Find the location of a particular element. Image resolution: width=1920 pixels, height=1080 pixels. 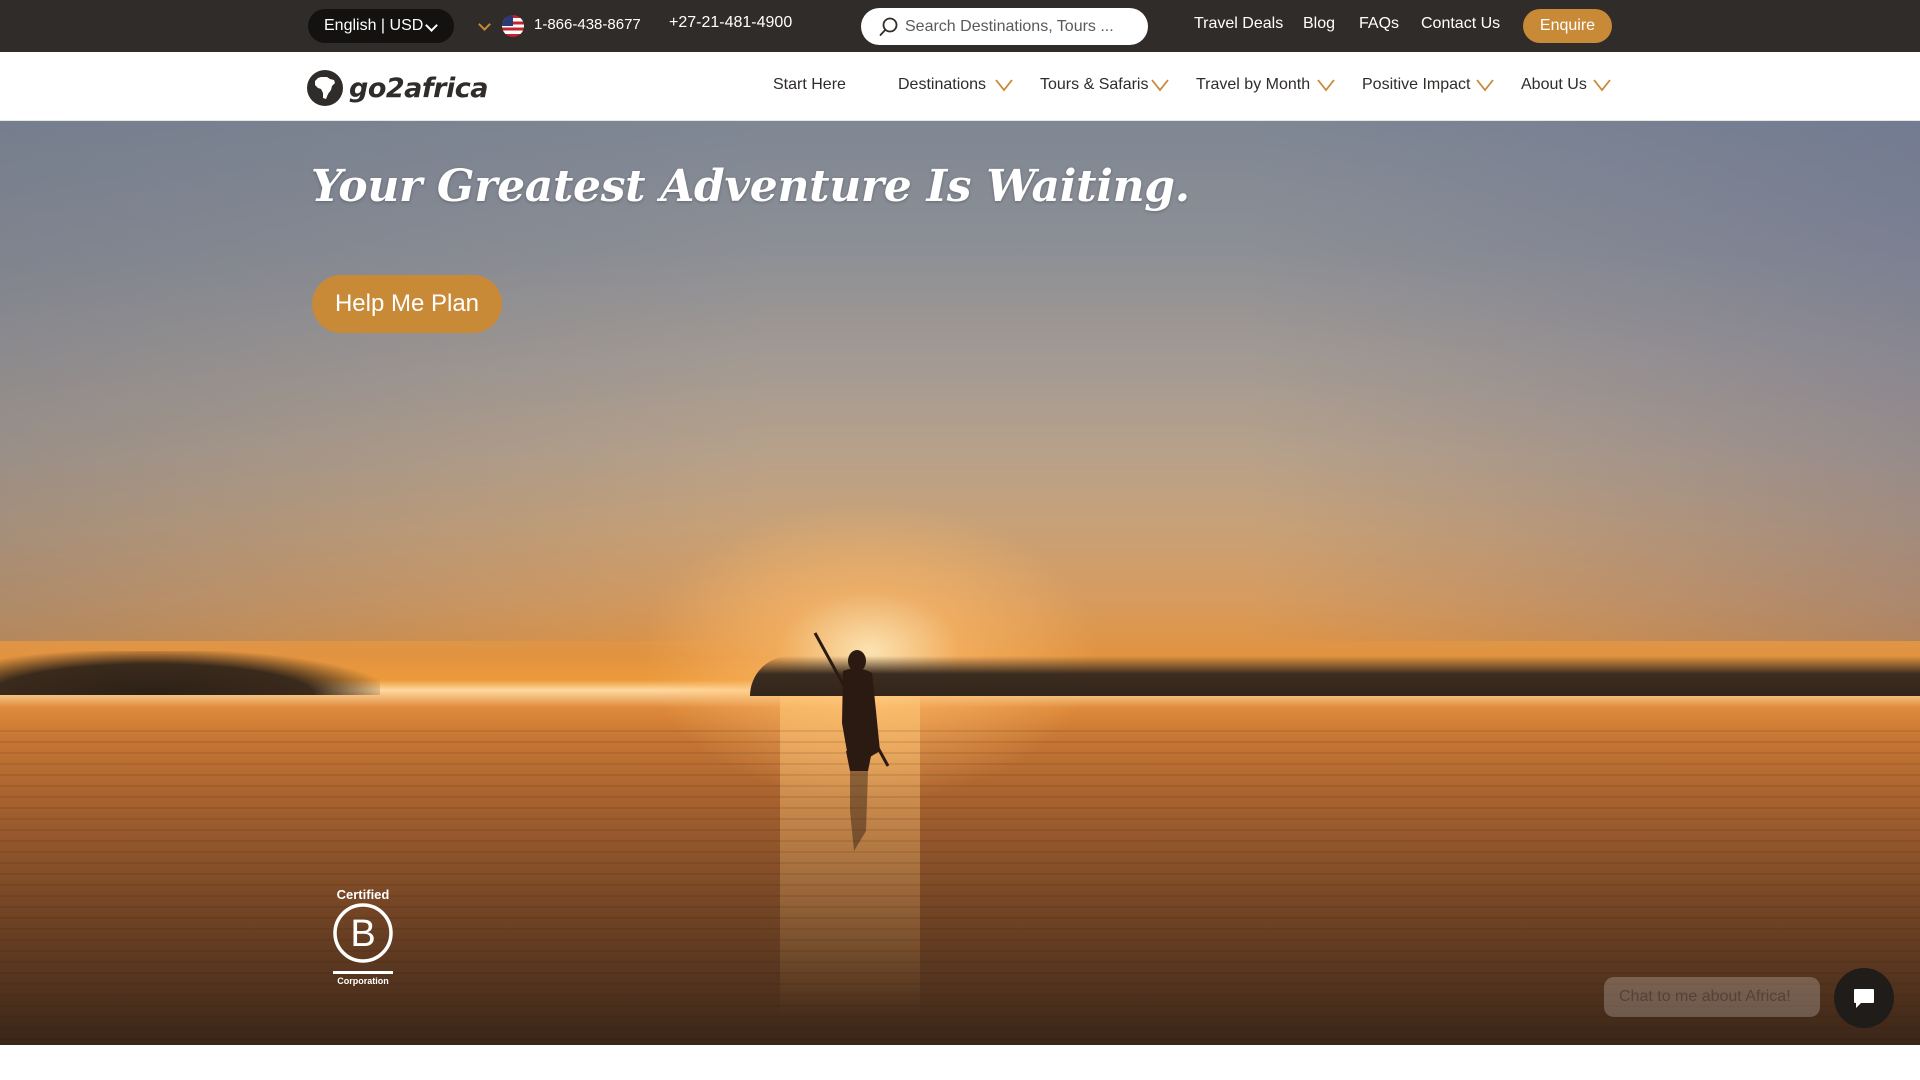

logo-wordmark: go2africa is located at coordinates (418, 88).